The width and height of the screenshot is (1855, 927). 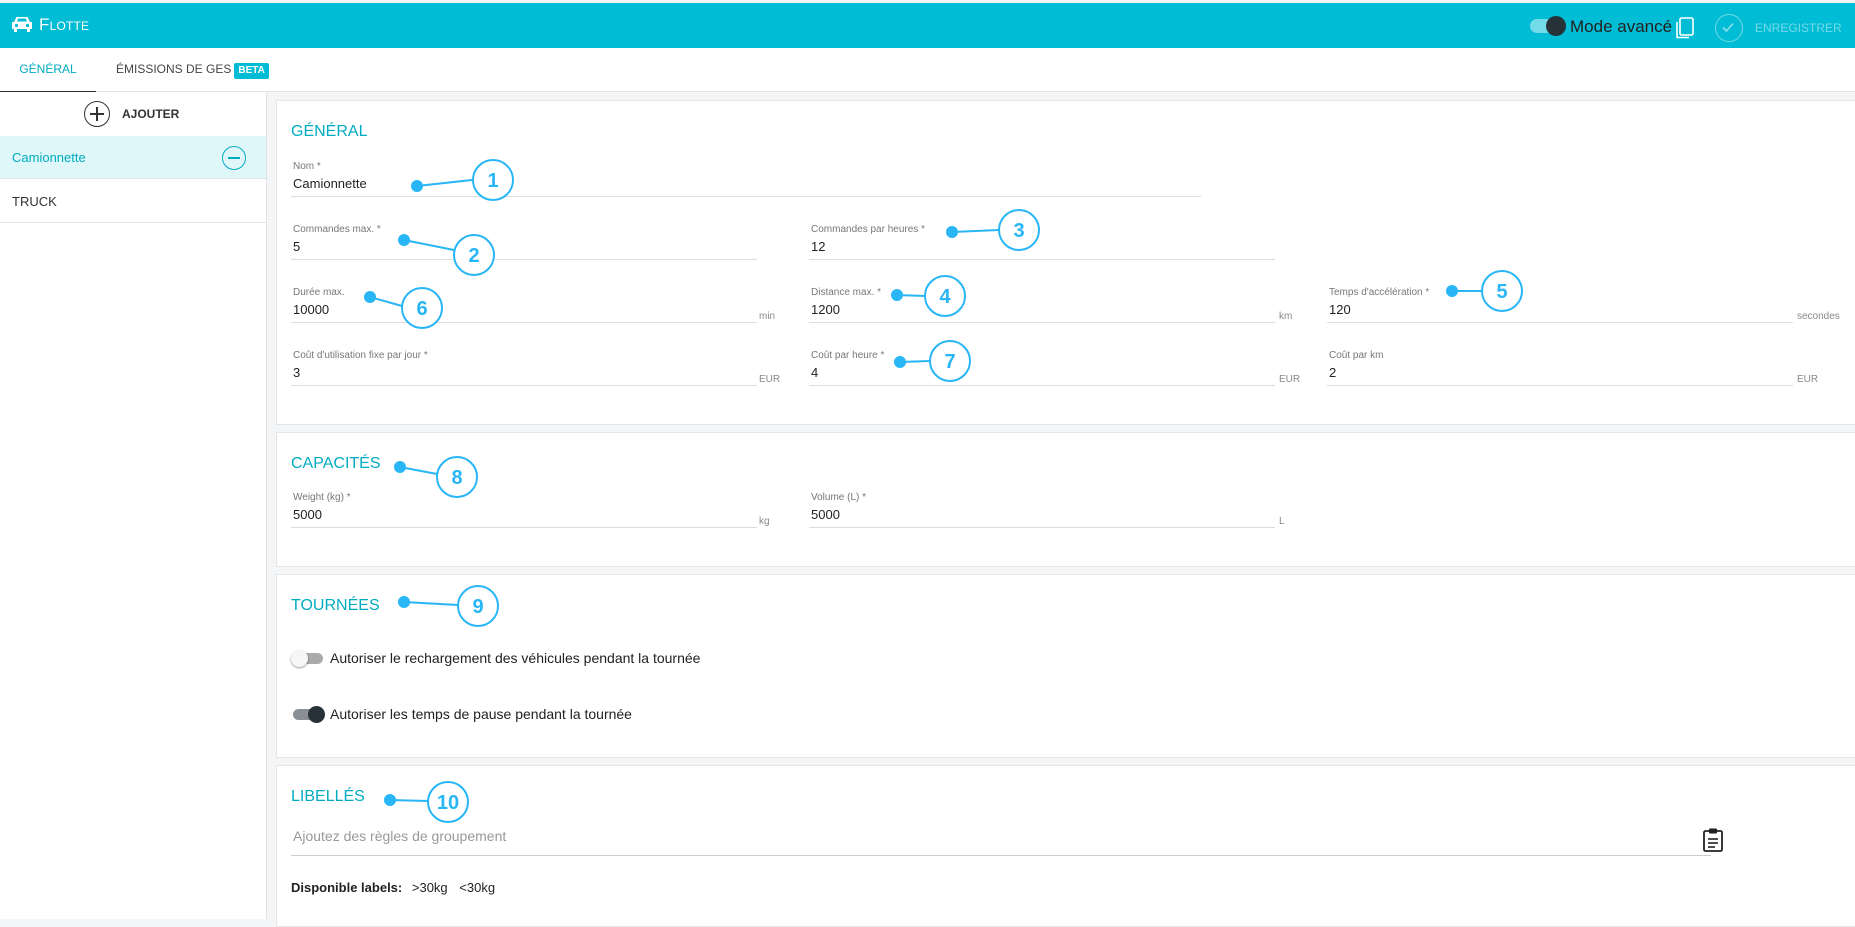 I want to click on vehicle-item: TRUCK, so click(x=133, y=201).